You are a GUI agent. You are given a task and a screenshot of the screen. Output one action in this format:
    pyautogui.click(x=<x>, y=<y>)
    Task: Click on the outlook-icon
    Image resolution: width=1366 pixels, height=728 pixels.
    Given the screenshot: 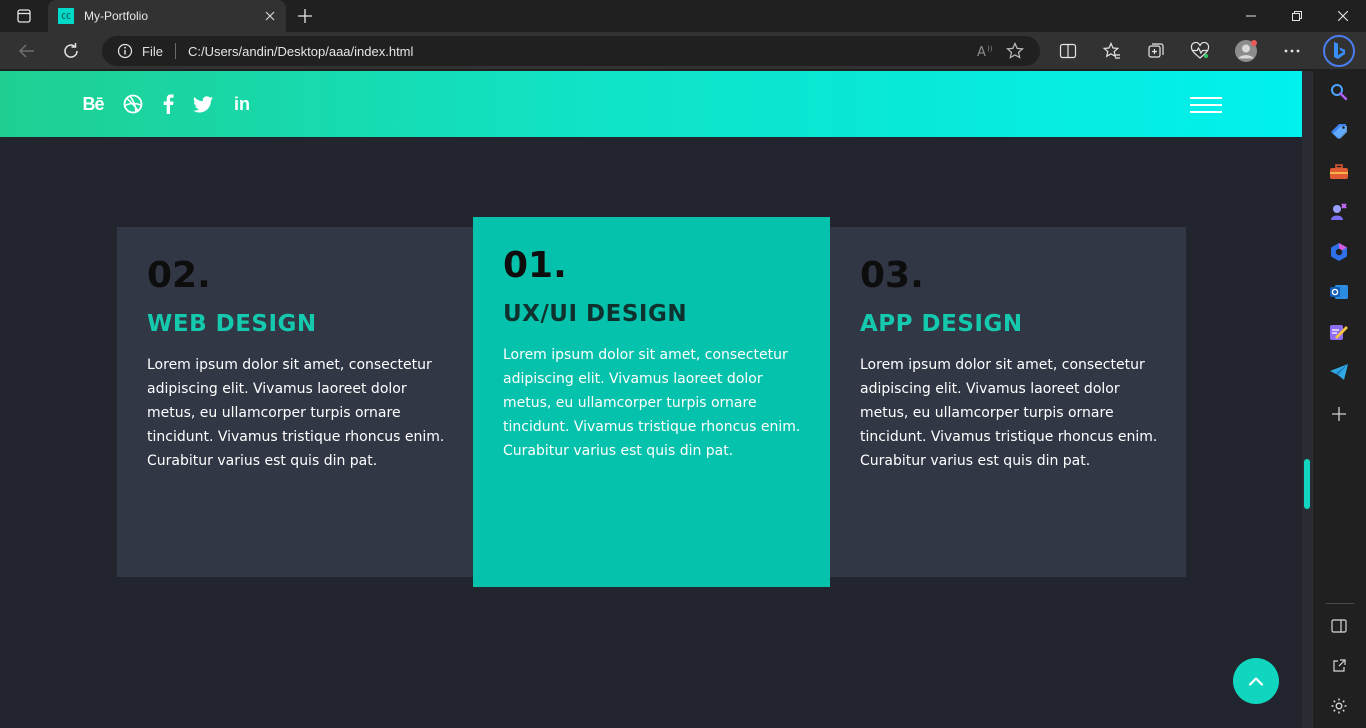 What is the action you would take?
    pyautogui.click(x=1339, y=292)
    